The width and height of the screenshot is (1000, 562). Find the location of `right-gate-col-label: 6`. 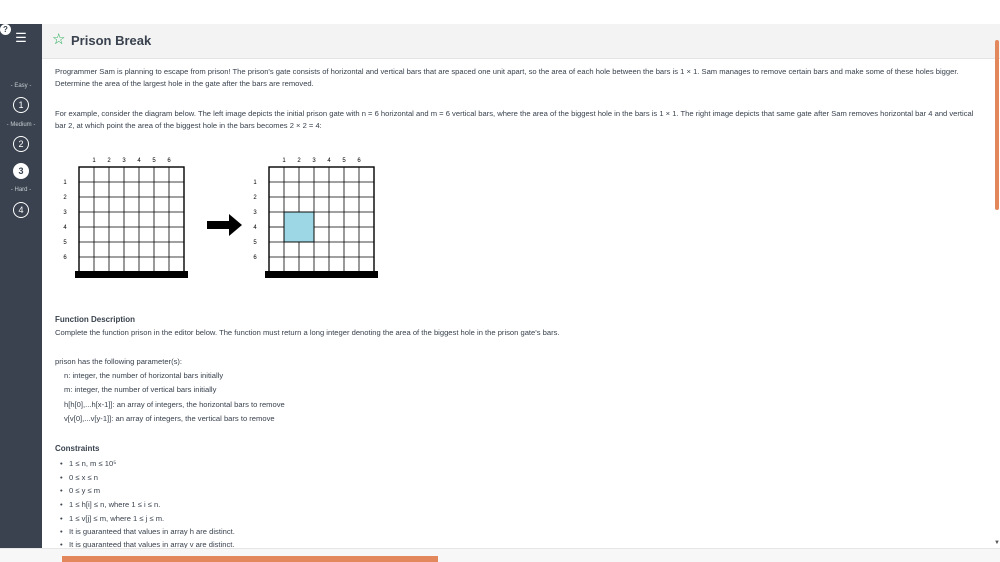

right-gate-col-label: 6 is located at coordinates (359, 161).